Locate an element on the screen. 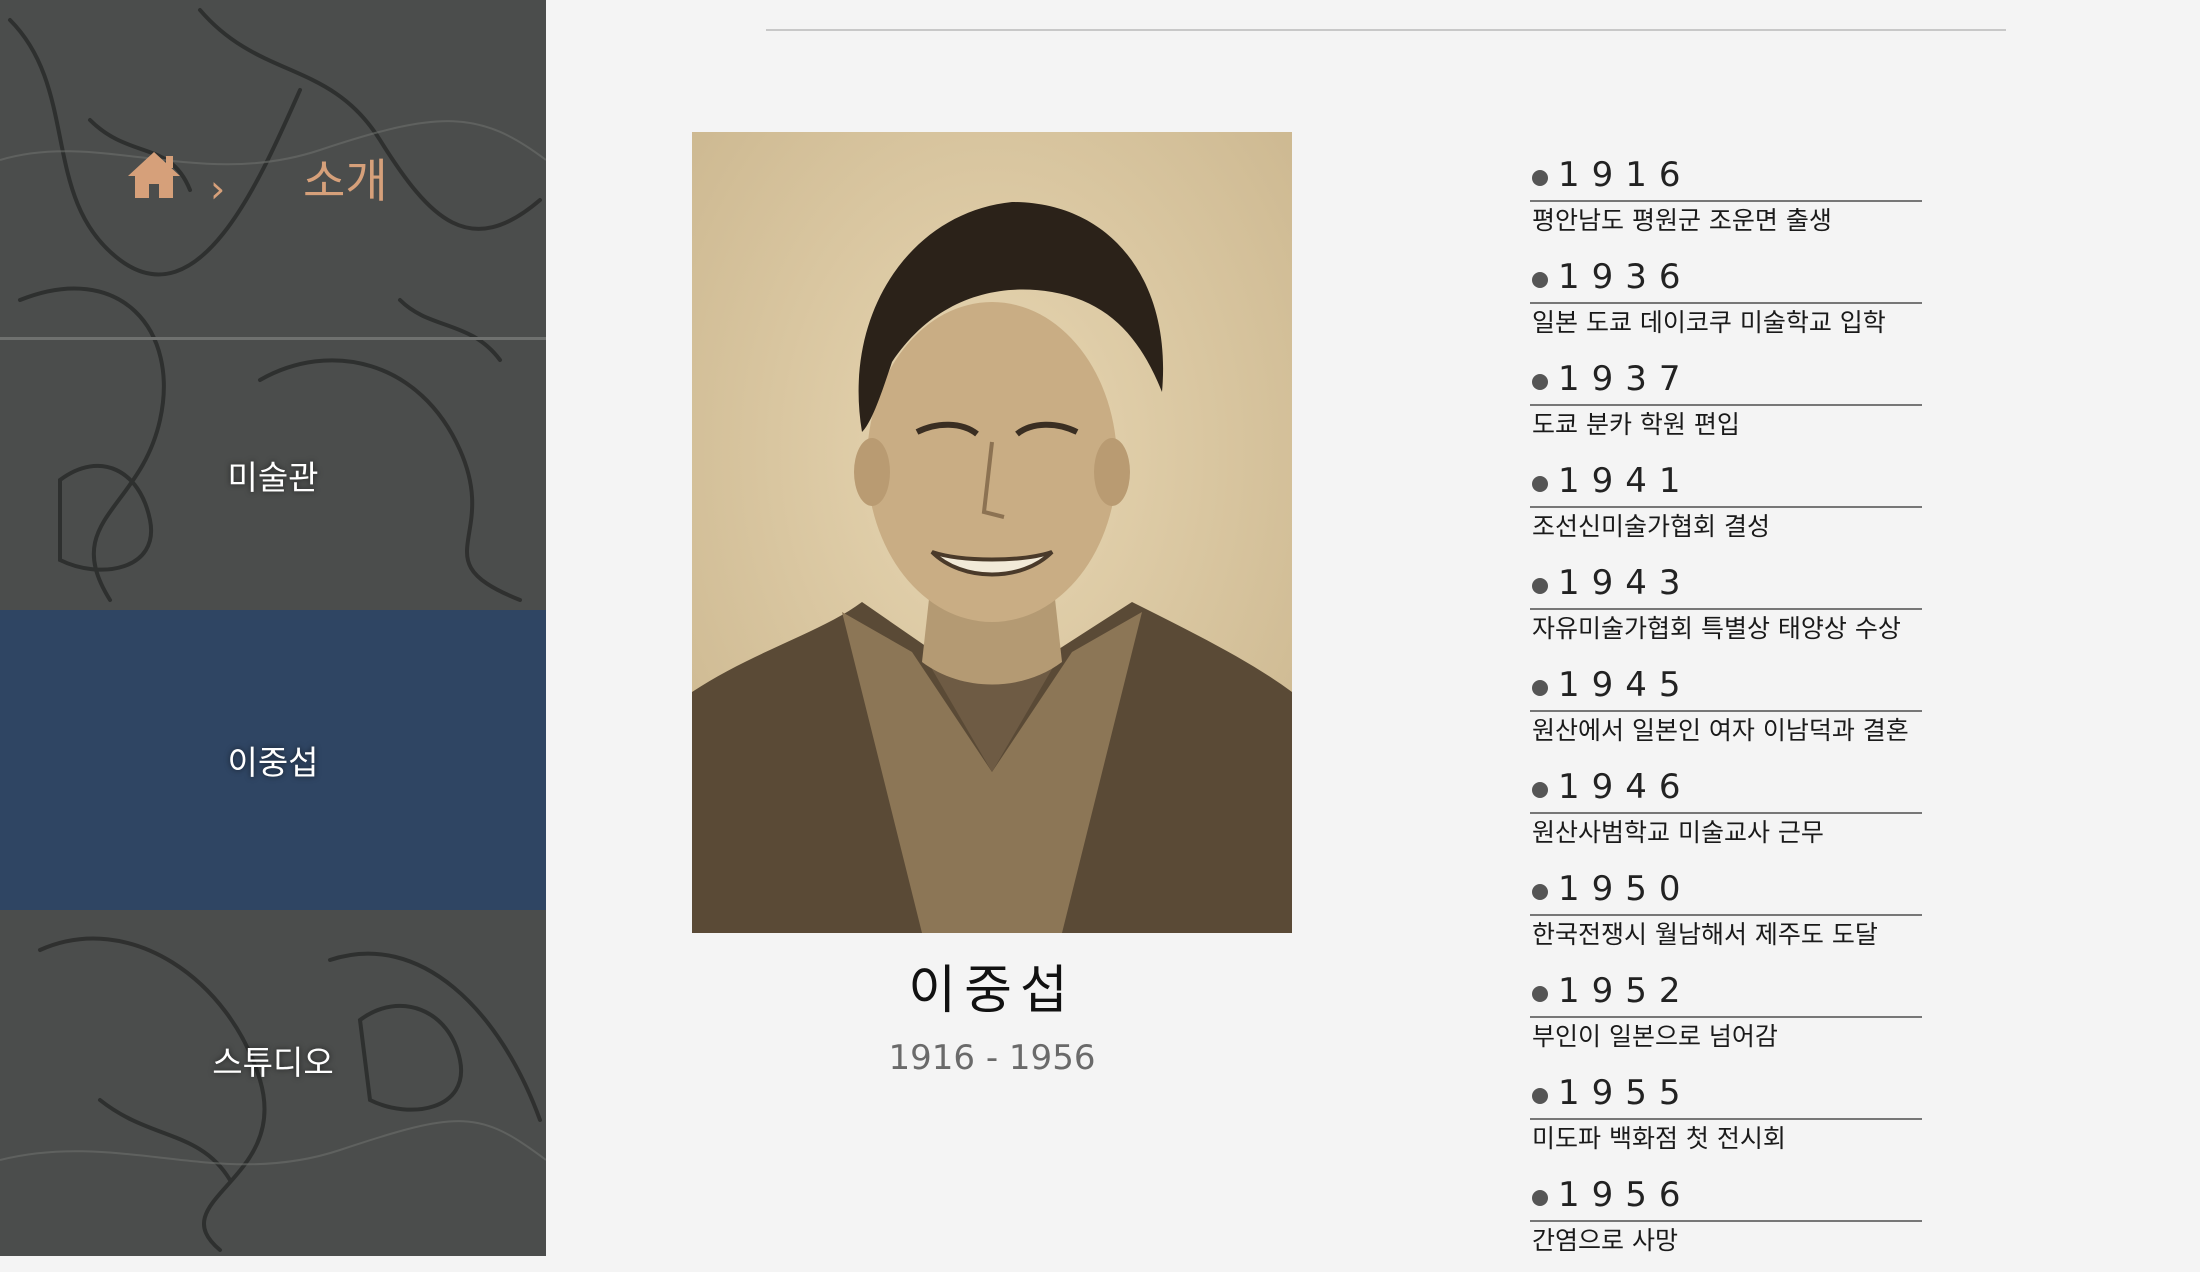 The height and width of the screenshot is (1272, 2200). timeline-event: 미도파 백화점 첫 전시회 is located at coordinates (1659, 1138).